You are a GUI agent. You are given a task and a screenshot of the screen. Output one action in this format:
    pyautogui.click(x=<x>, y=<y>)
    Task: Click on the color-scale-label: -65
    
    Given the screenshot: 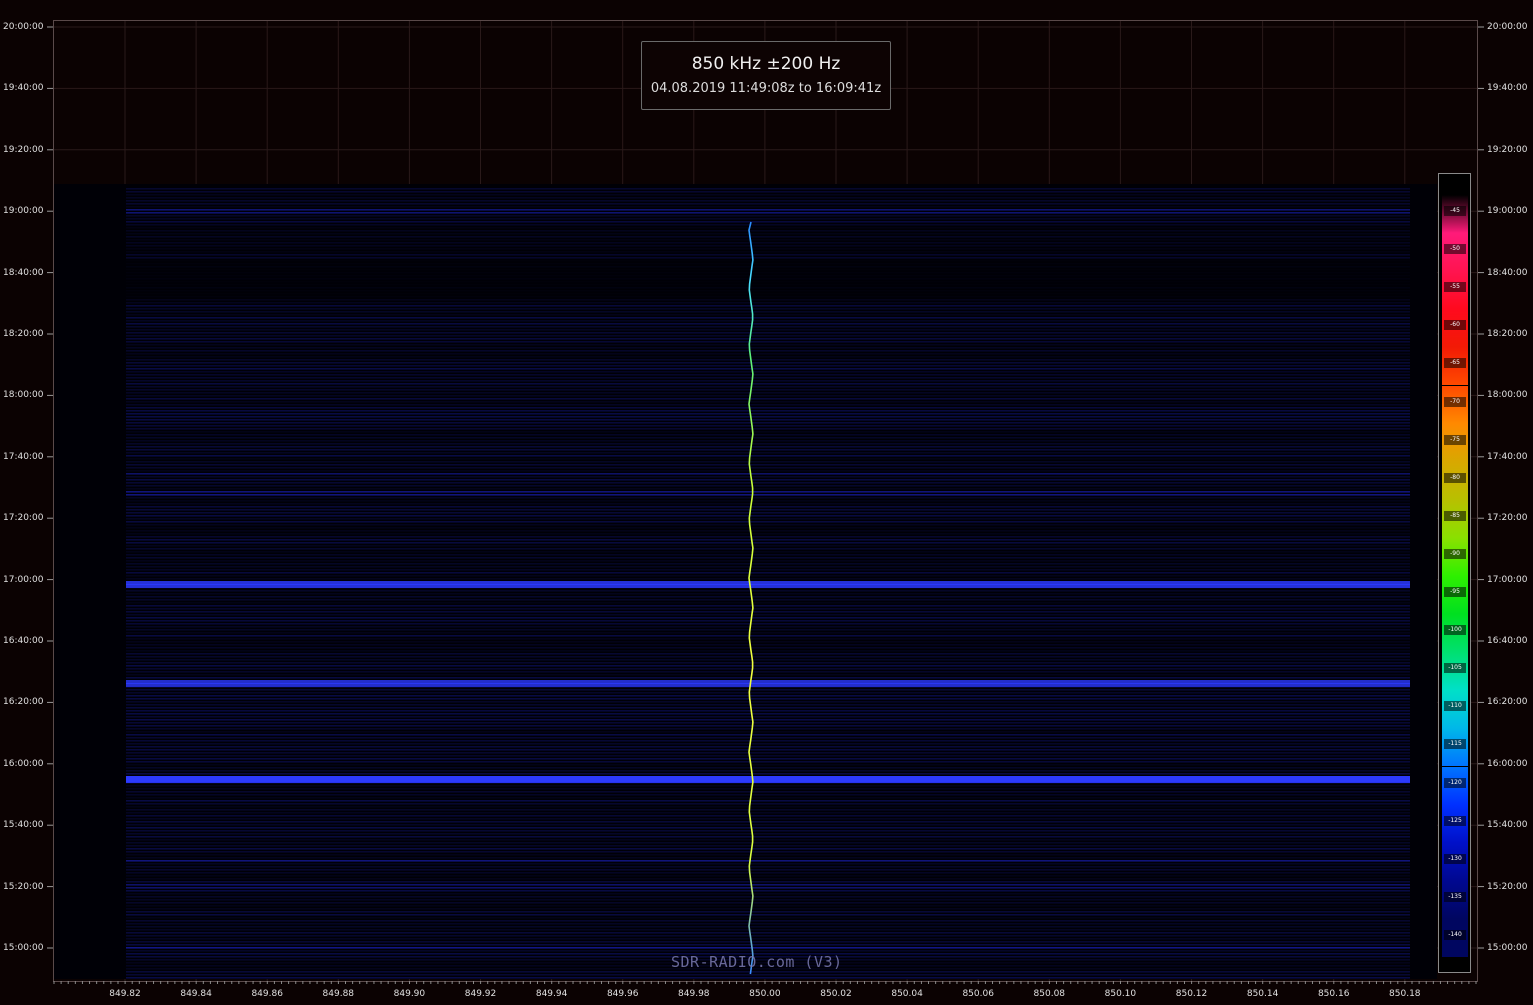 What is the action you would take?
    pyautogui.click(x=1455, y=363)
    